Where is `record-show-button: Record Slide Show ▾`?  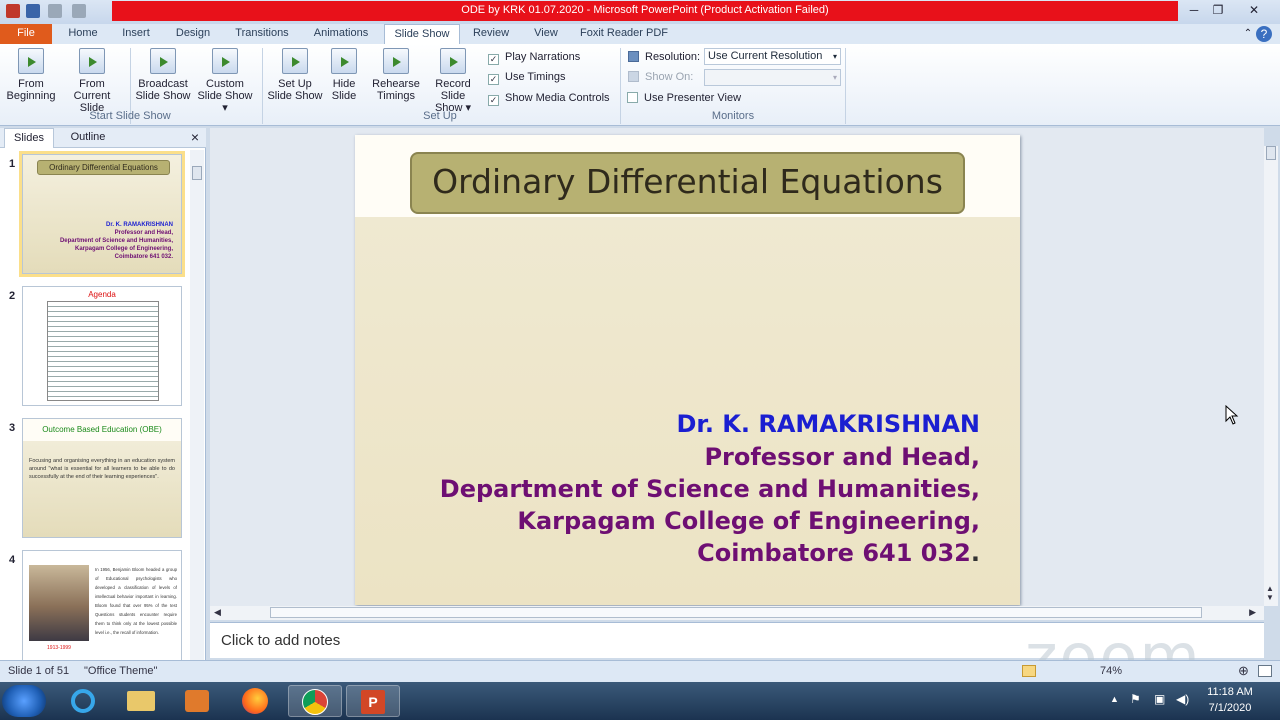 record-show-button: Record Slide Show ▾ is located at coordinates (453, 81).